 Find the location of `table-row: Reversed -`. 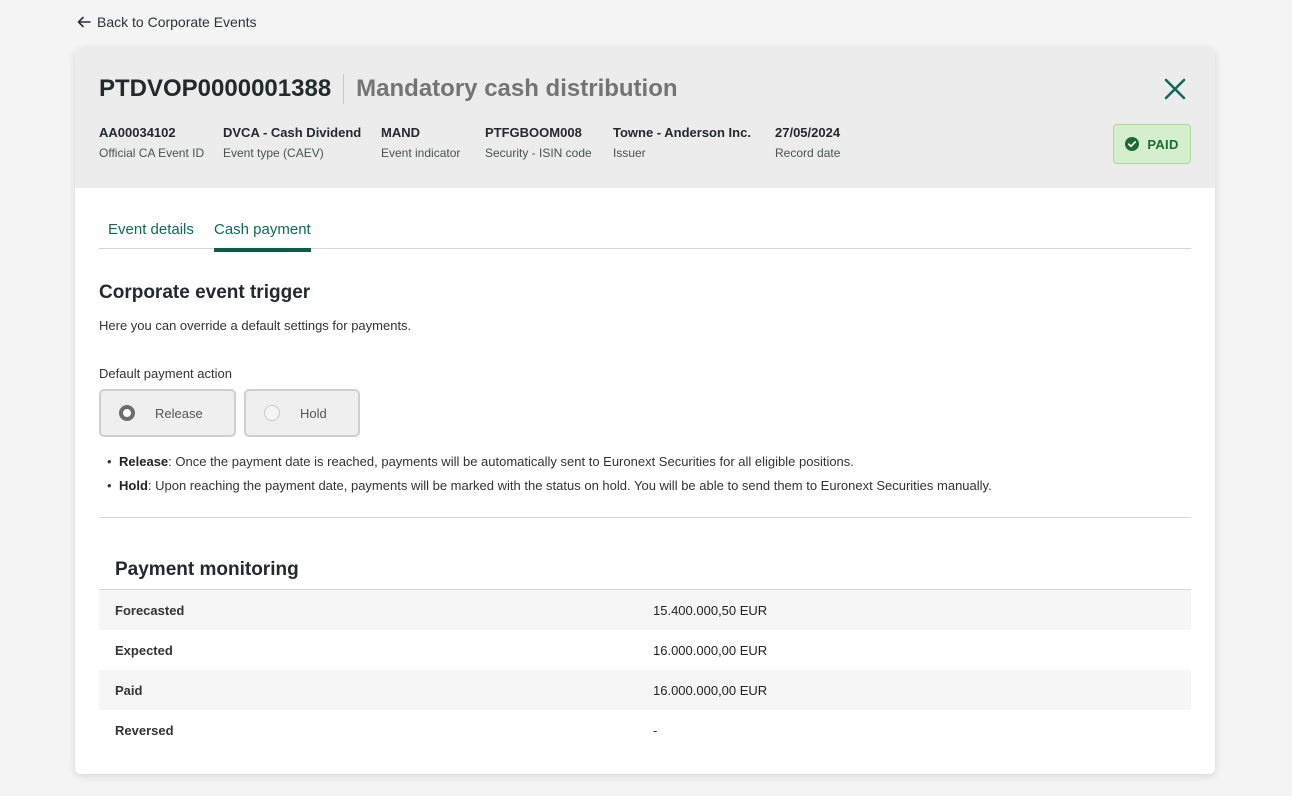

table-row: Reversed - is located at coordinates (645, 730).